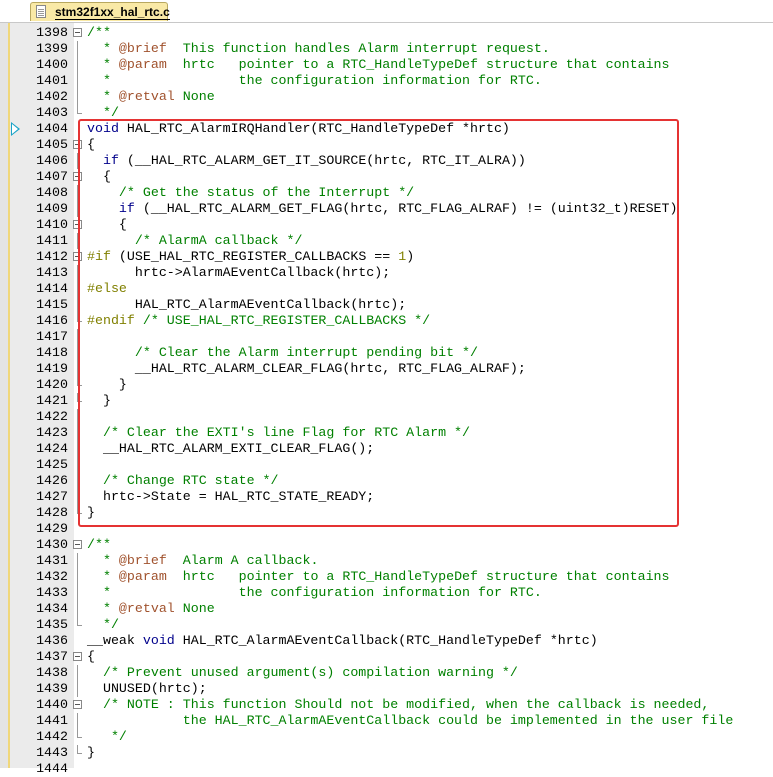 This screenshot has height=777, width=773. Describe the element at coordinates (386, 273) in the screenshot. I see `code-line: 1413 hrtc->AlarmAEventCallback(hrtc);` at that location.